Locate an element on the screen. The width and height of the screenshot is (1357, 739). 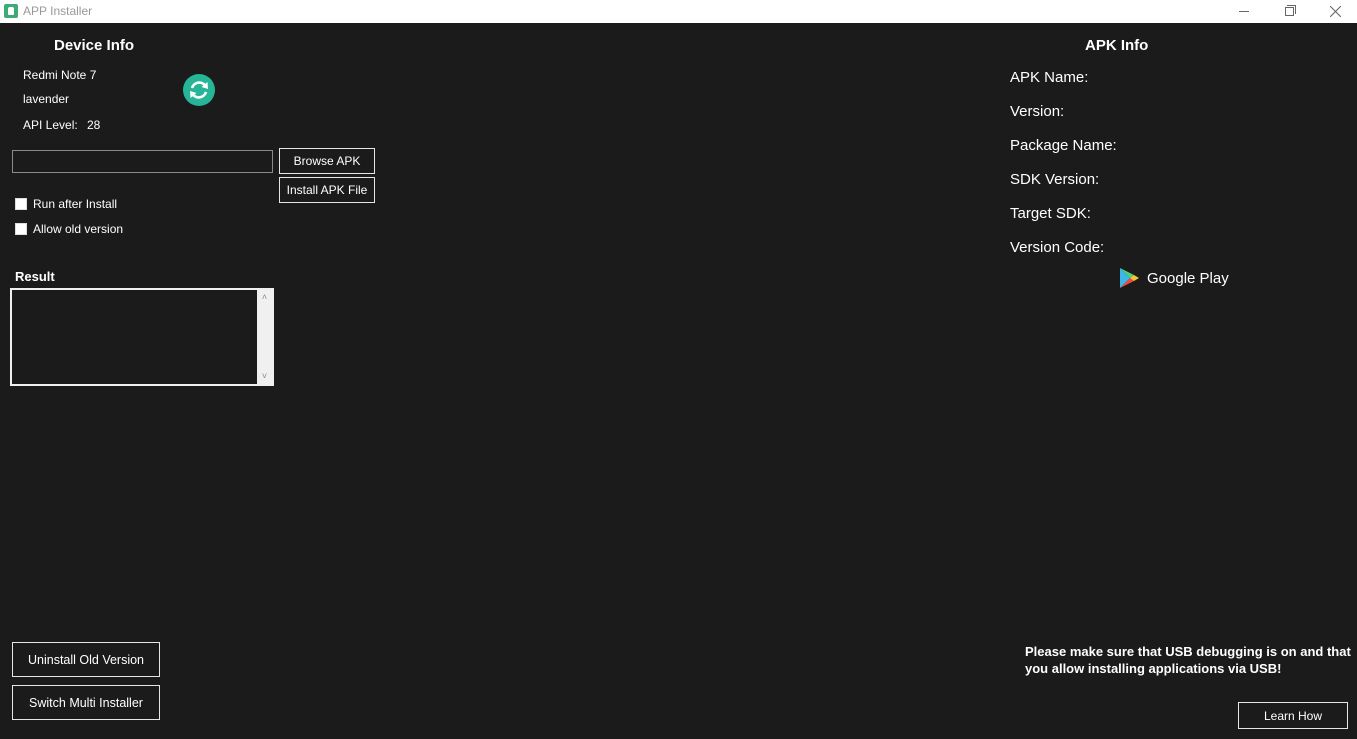
window-title: APP Installer is located at coordinates (58, 11).